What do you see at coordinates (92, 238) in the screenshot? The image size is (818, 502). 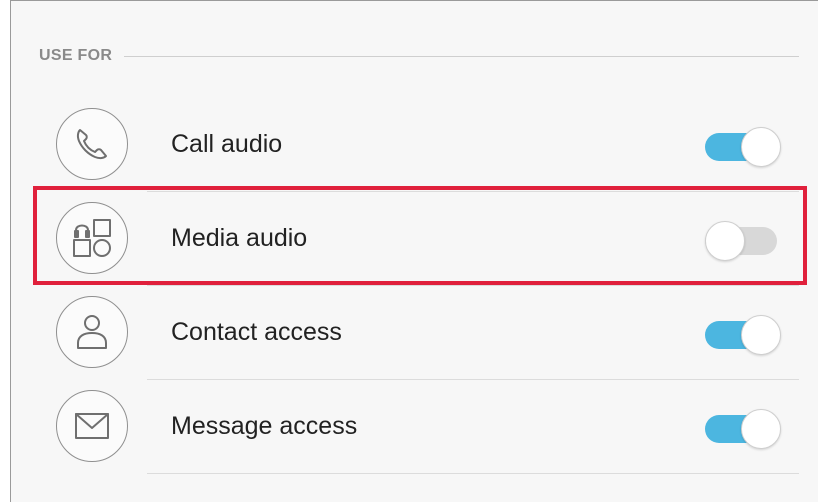 I see `media-audio-icon` at bounding box center [92, 238].